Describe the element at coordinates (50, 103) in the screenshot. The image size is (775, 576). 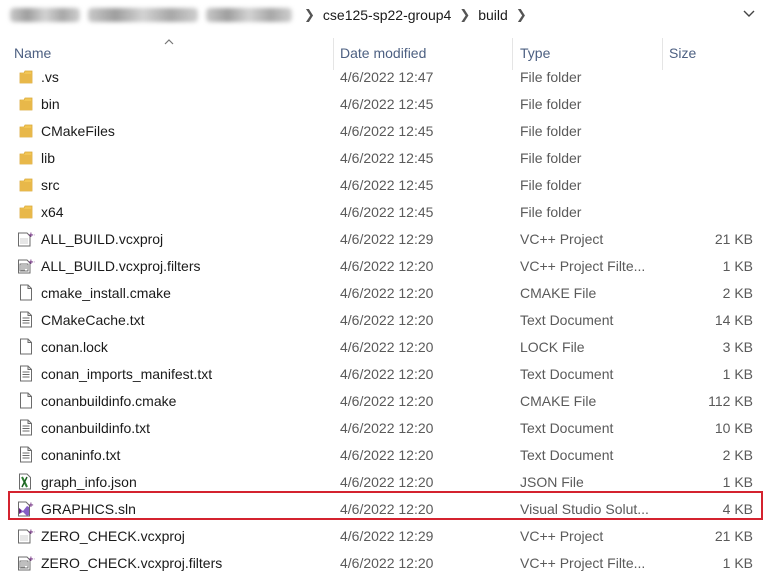
I see `file-name: bin` at that location.